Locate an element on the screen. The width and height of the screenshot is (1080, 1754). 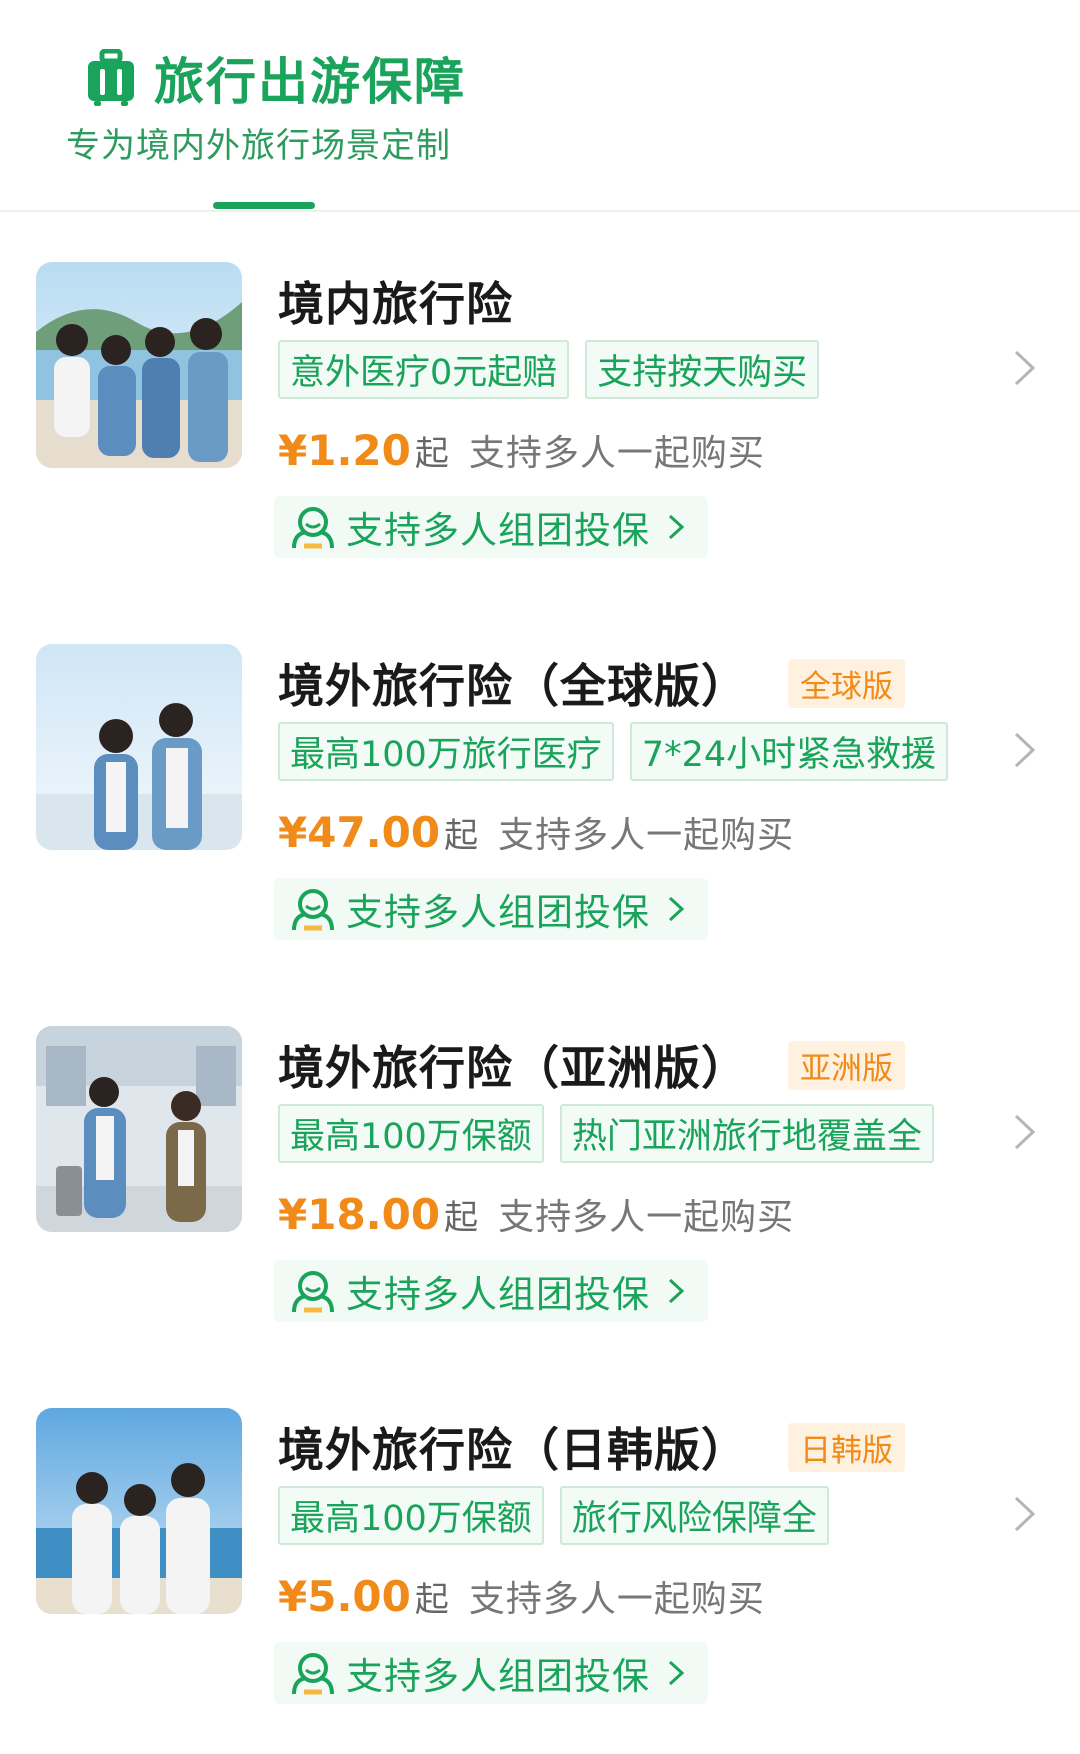
feature-tags: 意外医疗0元起赔 支持按天购买 is located at coordinates (556, 369).